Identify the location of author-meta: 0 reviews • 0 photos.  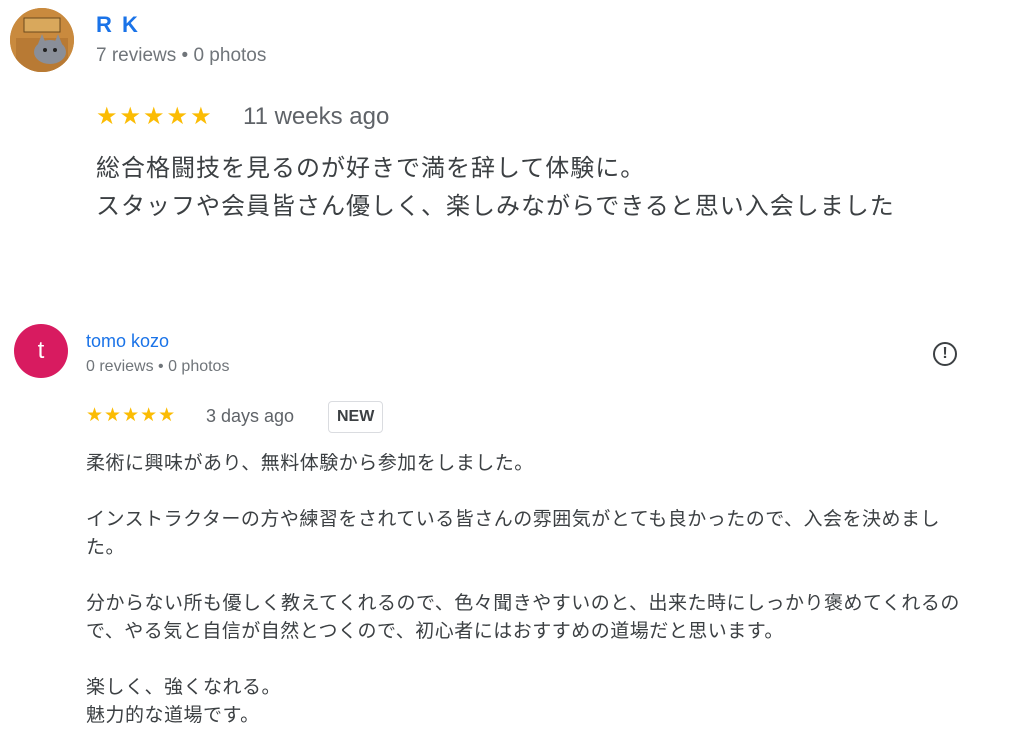
(158, 366).